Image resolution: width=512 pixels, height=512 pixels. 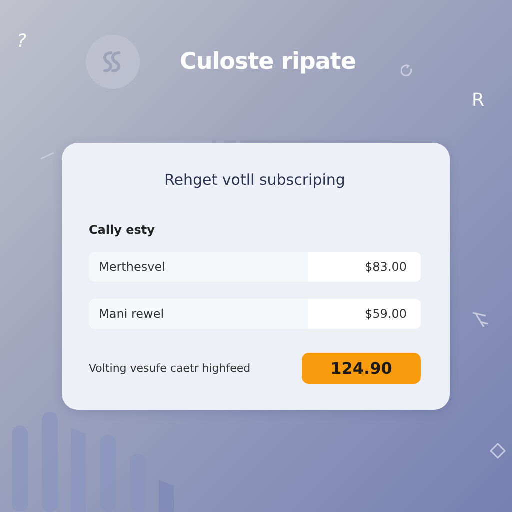 What do you see at coordinates (268, 62) in the screenshot?
I see `page-title: Culoste ripate` at bounding box center [268, 62].